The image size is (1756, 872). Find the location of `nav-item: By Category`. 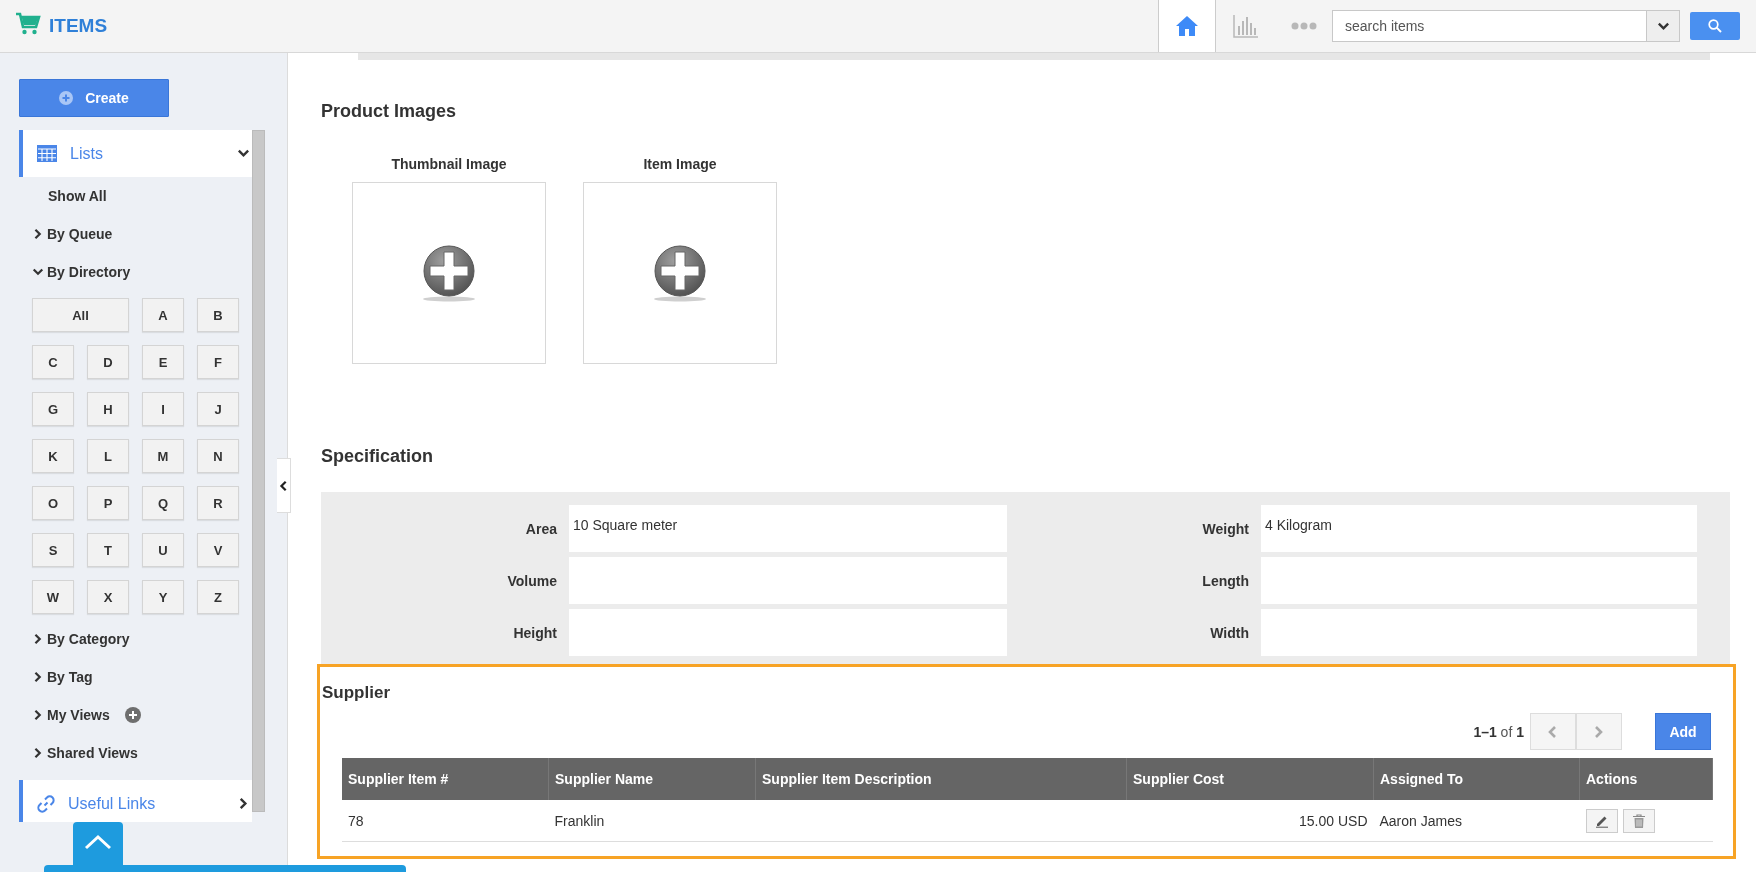

nav-item: By Category is located at coordinates (74, 639).